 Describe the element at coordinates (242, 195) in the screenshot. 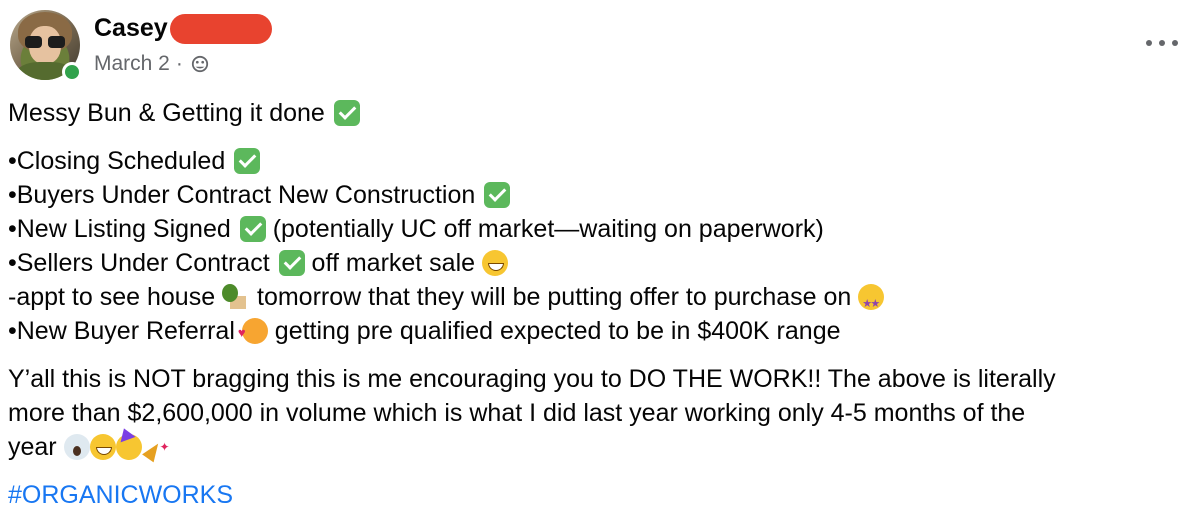

I see `bullet-text: •Buyers Under Contract New Construction` at that location.